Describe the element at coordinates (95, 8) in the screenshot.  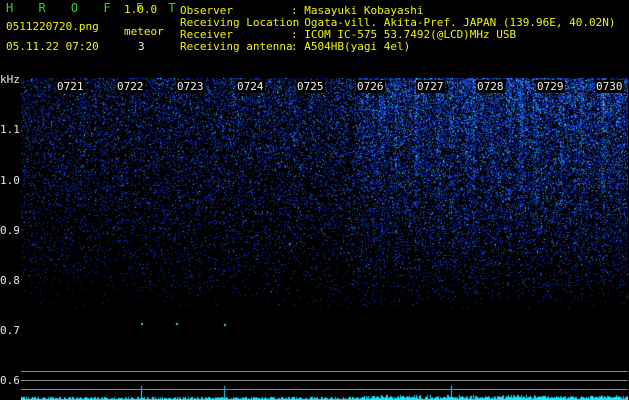
I see `app-title: H R O F F T` at that location.